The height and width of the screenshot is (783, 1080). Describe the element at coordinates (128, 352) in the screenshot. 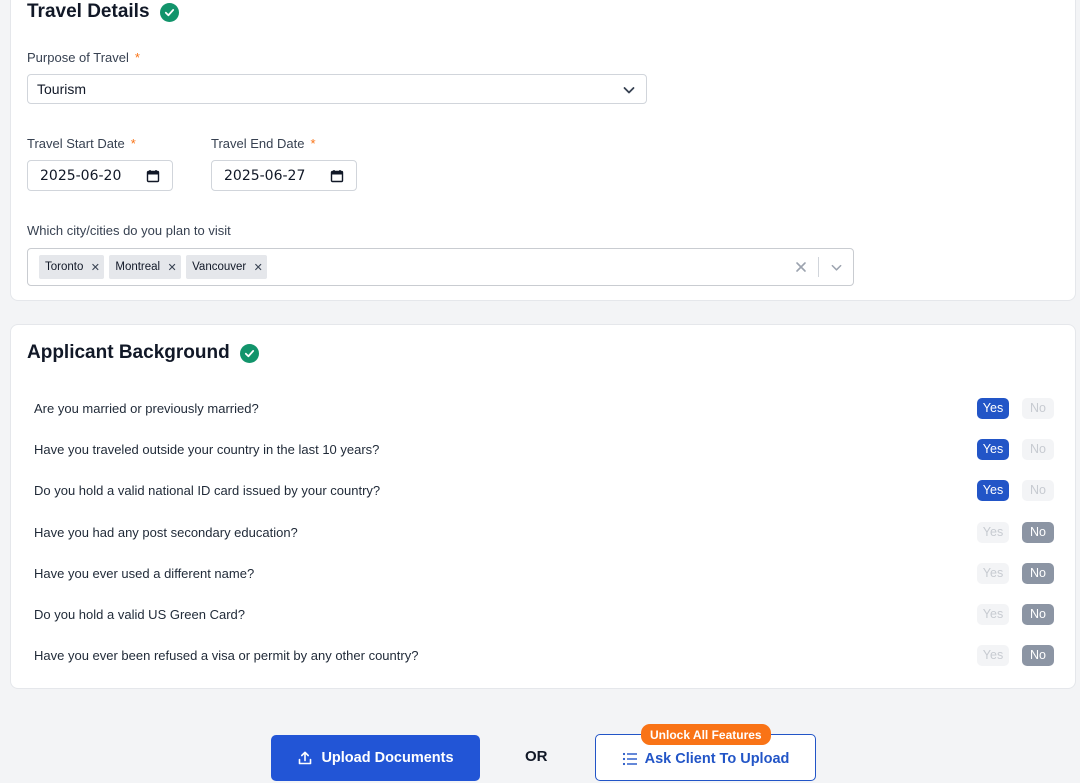

I see `applicant-background-title-text: Applicant Background` at that location.